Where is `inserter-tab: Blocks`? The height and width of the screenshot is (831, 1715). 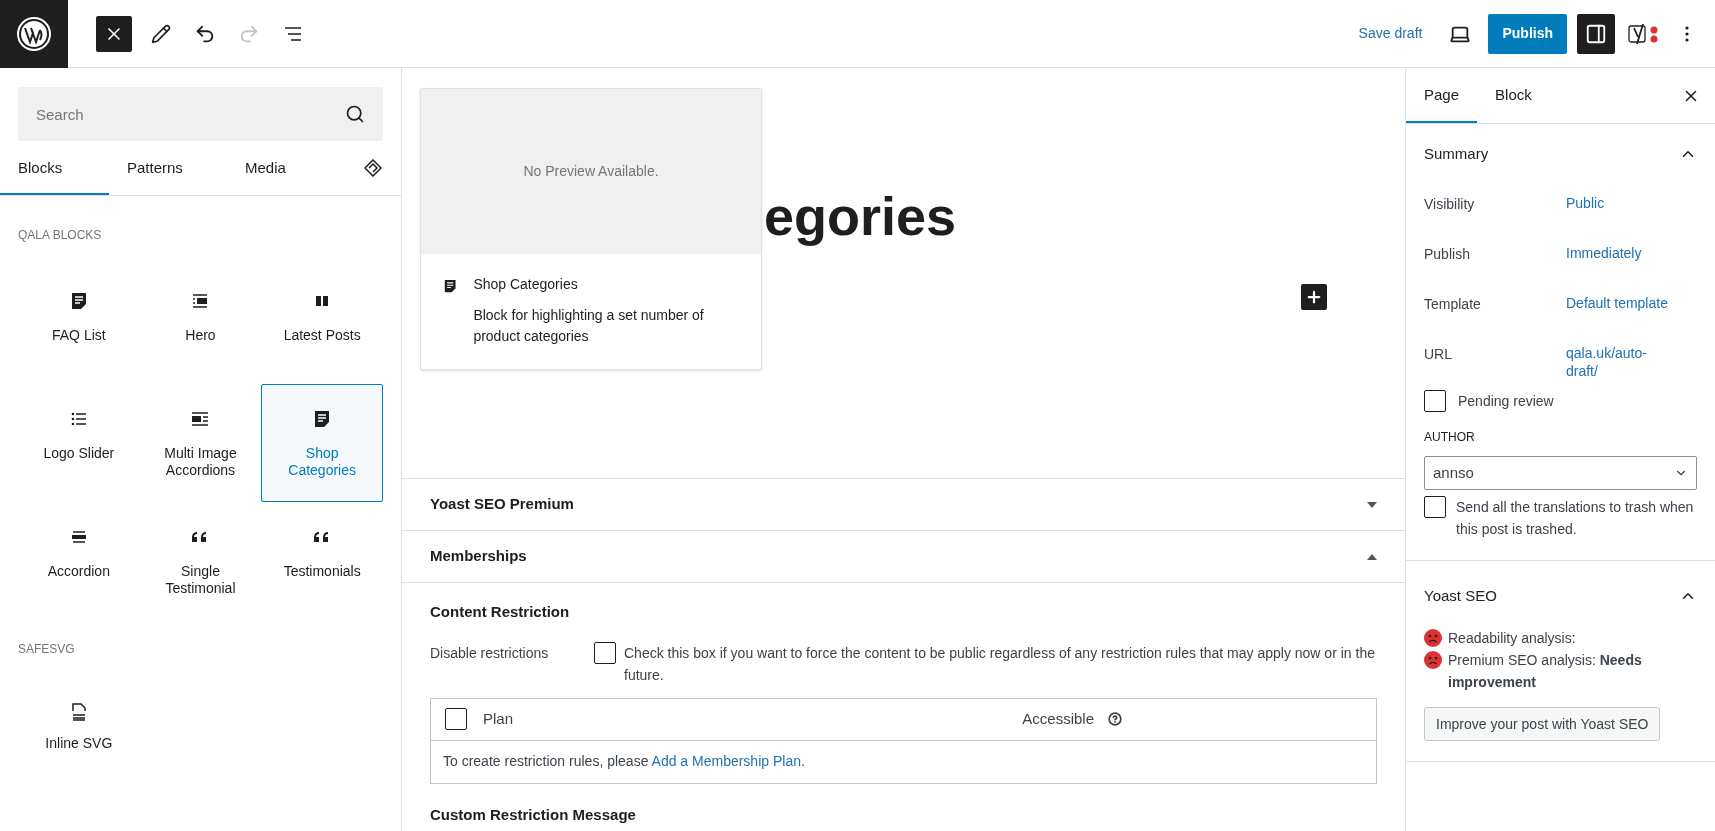
inserter-tab: Blocks is located at coordinates (54, 168).